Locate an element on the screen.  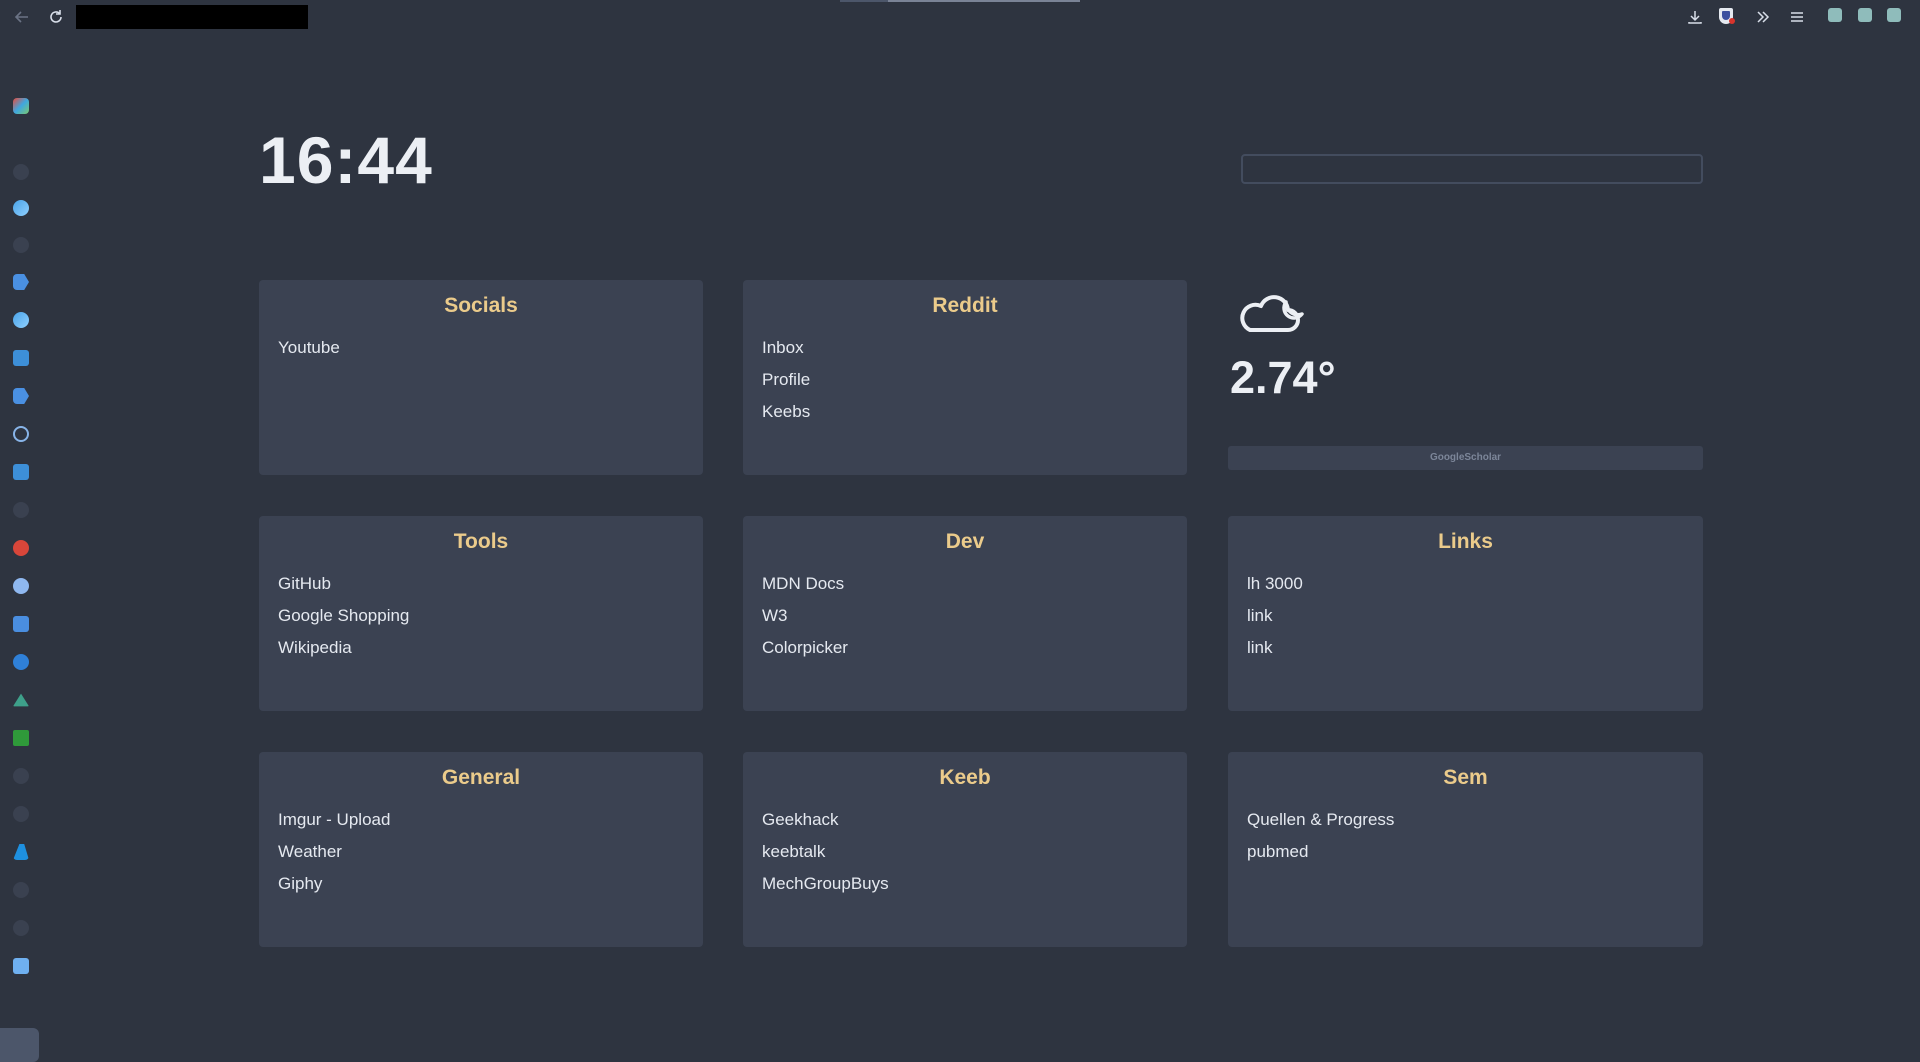
card-link: Keebs is located at coordinates (965, 412).